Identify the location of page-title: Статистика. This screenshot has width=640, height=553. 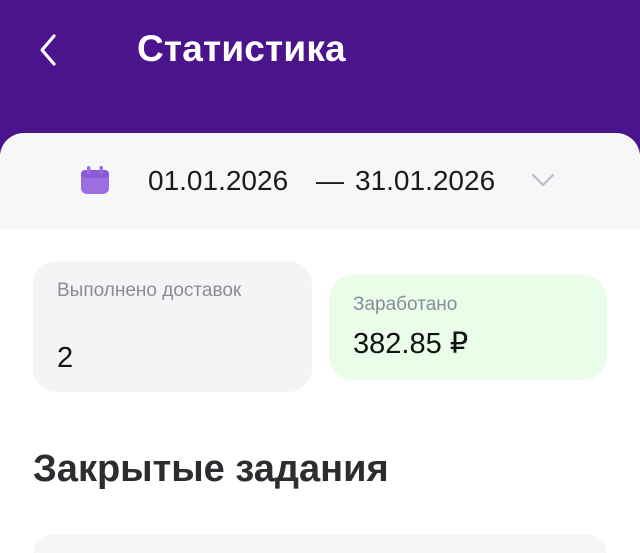
(241, 48).